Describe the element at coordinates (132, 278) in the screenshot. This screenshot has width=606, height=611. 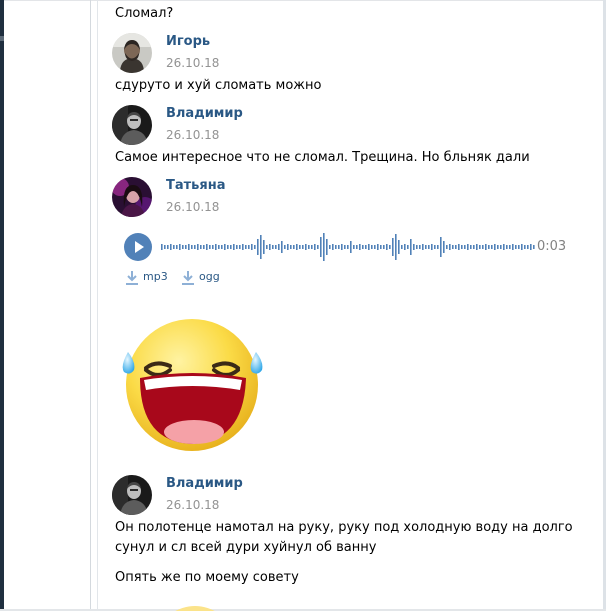
I see `download-icon` at that location.